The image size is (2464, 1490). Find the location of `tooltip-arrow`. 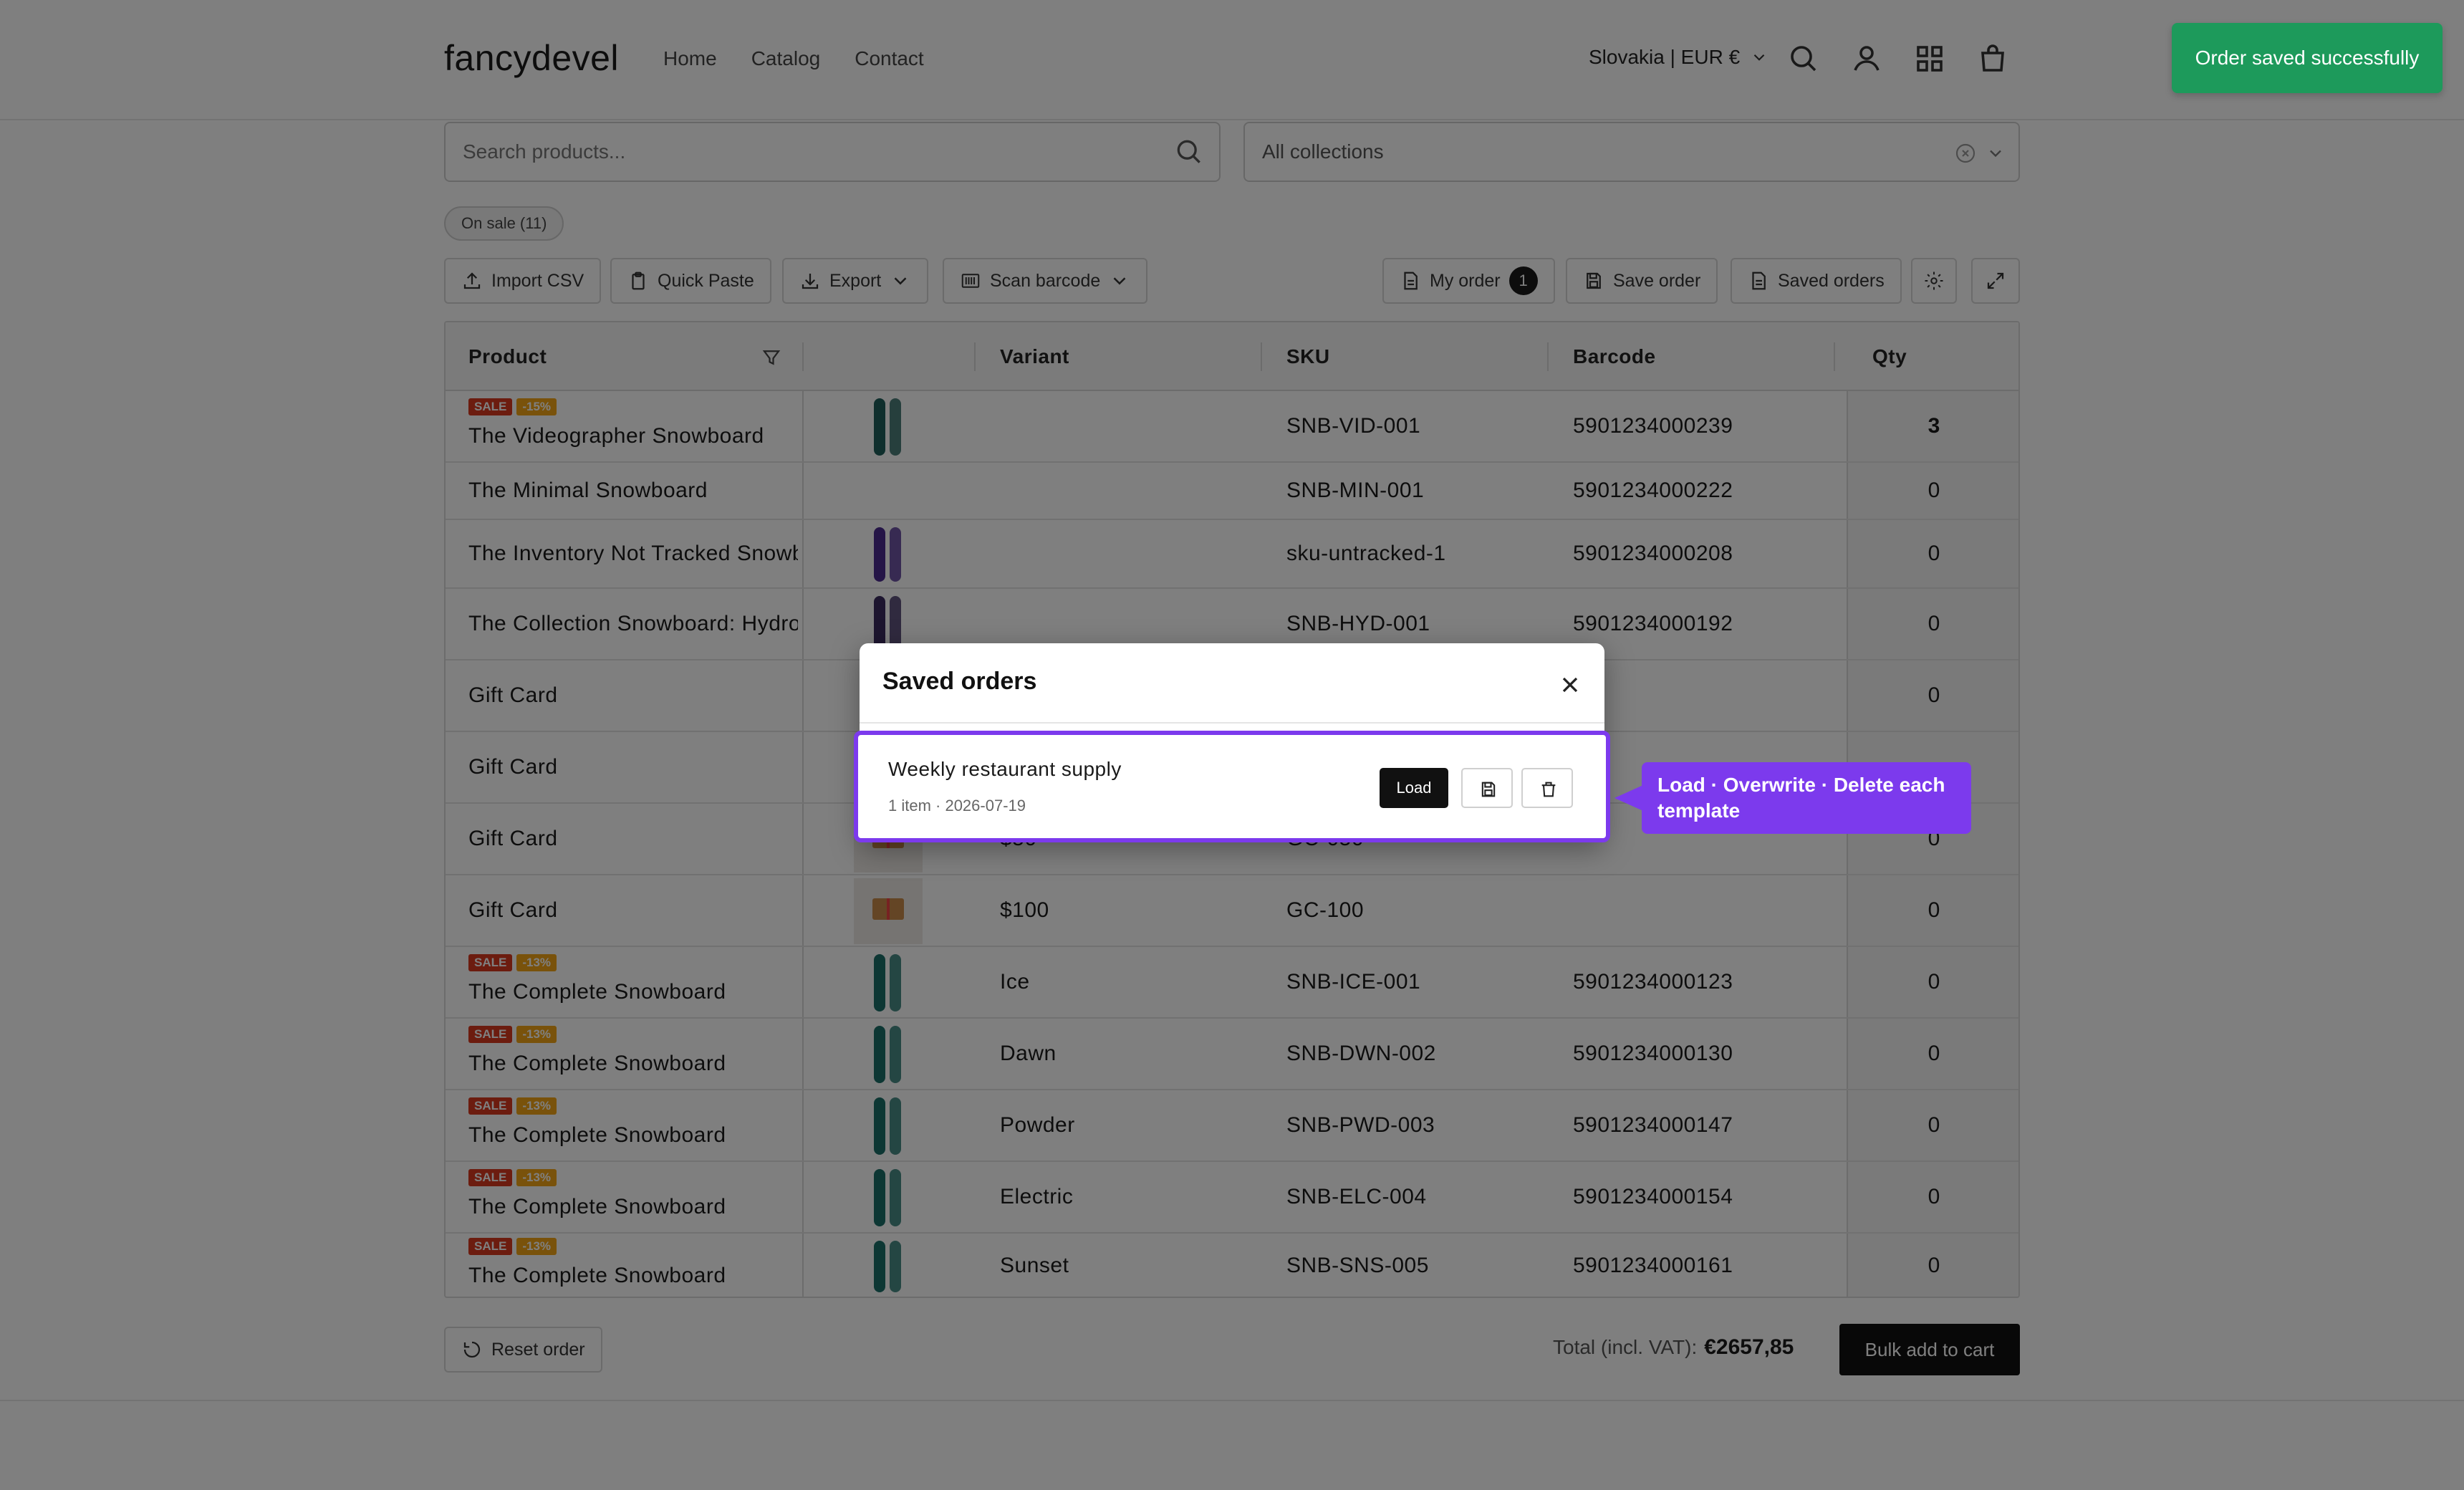

tooltip-arrow is located at coordinates (1628, 798).